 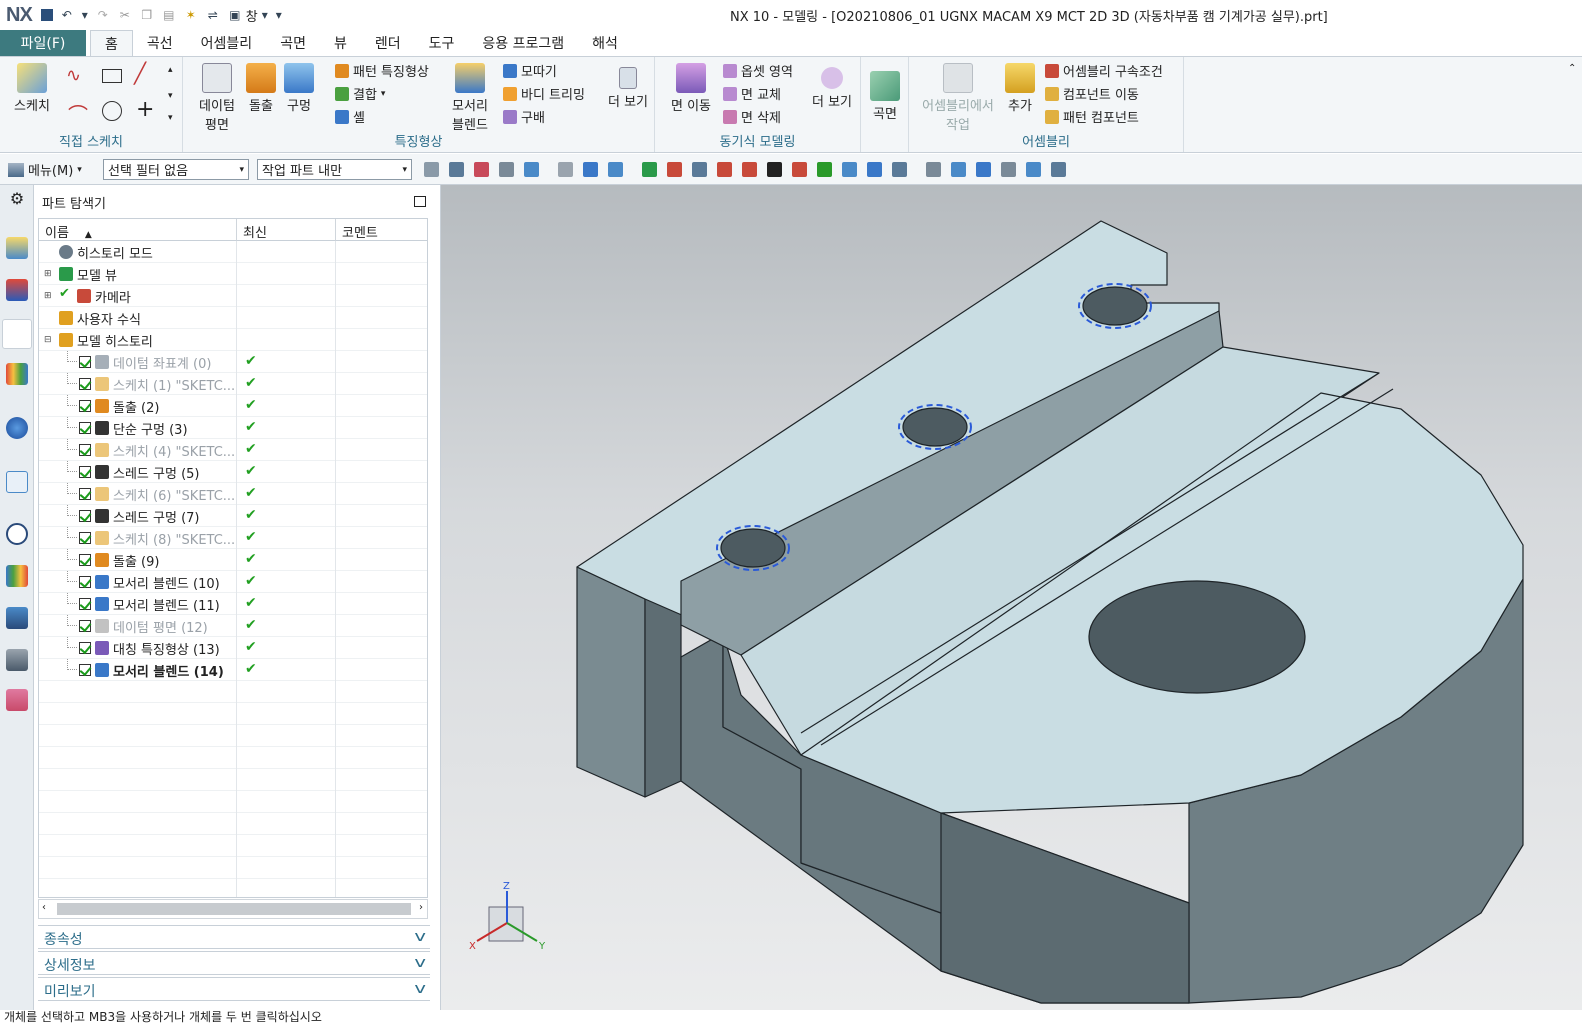 I want to click on copy-icon: ❐, so click(x=147, y=15).